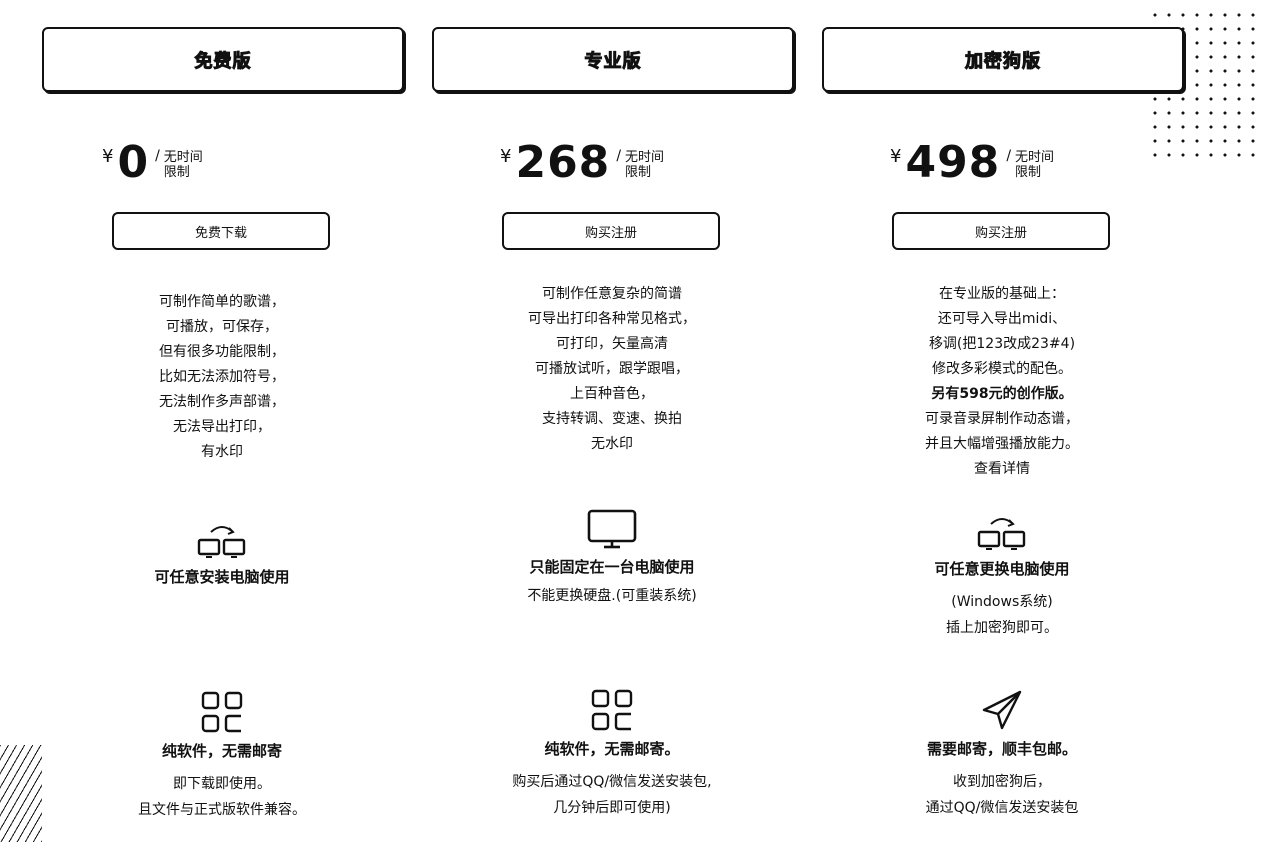 The image size is (1280, 842). Describe the element at coordinates (133, 162) in the screenshot. I see `price-amount: 0` at that location.